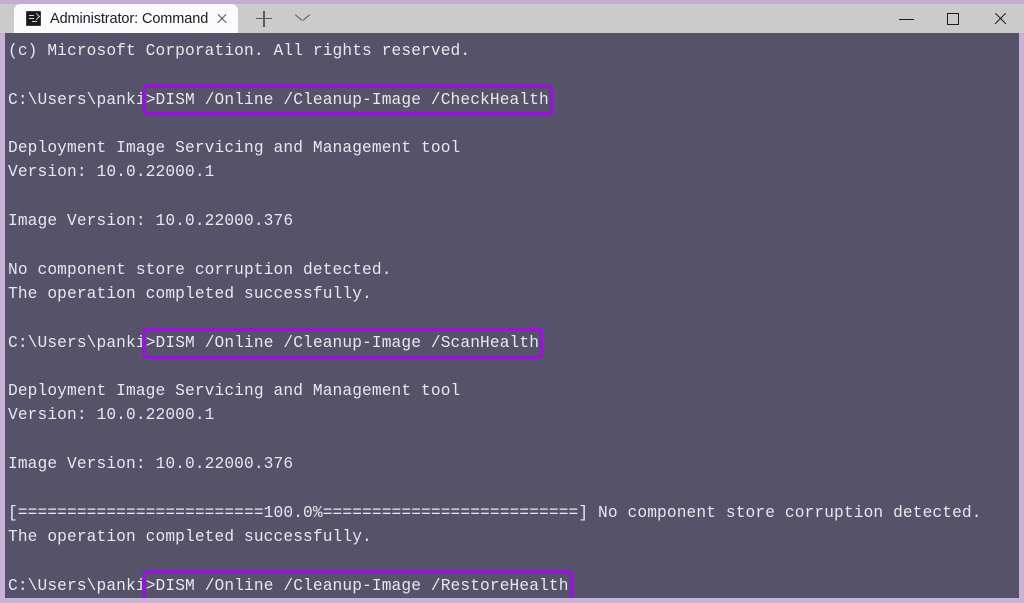 The image size is (1024, 603). I want to click on tab-command-prompt: Administrator: Command Promp, so click(126, 18).